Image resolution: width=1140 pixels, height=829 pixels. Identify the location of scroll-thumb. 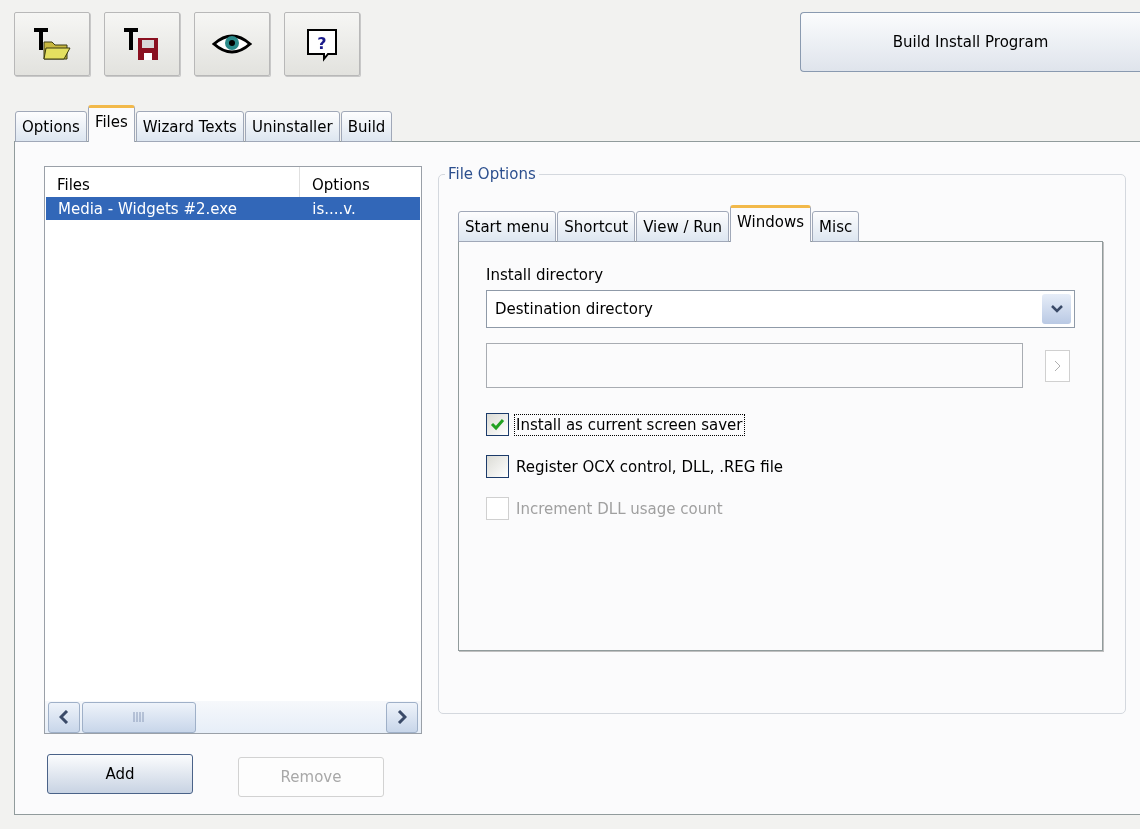
(139, 717).